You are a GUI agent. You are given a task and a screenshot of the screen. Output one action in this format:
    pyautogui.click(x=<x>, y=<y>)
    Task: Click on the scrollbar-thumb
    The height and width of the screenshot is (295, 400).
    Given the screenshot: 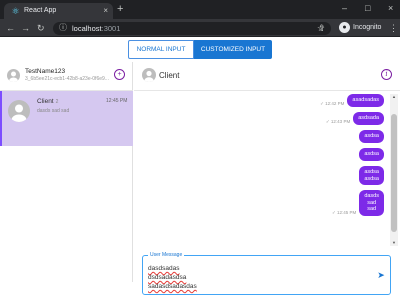 What is the action you would take?
    pyautogui.click(x=394, y=173)
    